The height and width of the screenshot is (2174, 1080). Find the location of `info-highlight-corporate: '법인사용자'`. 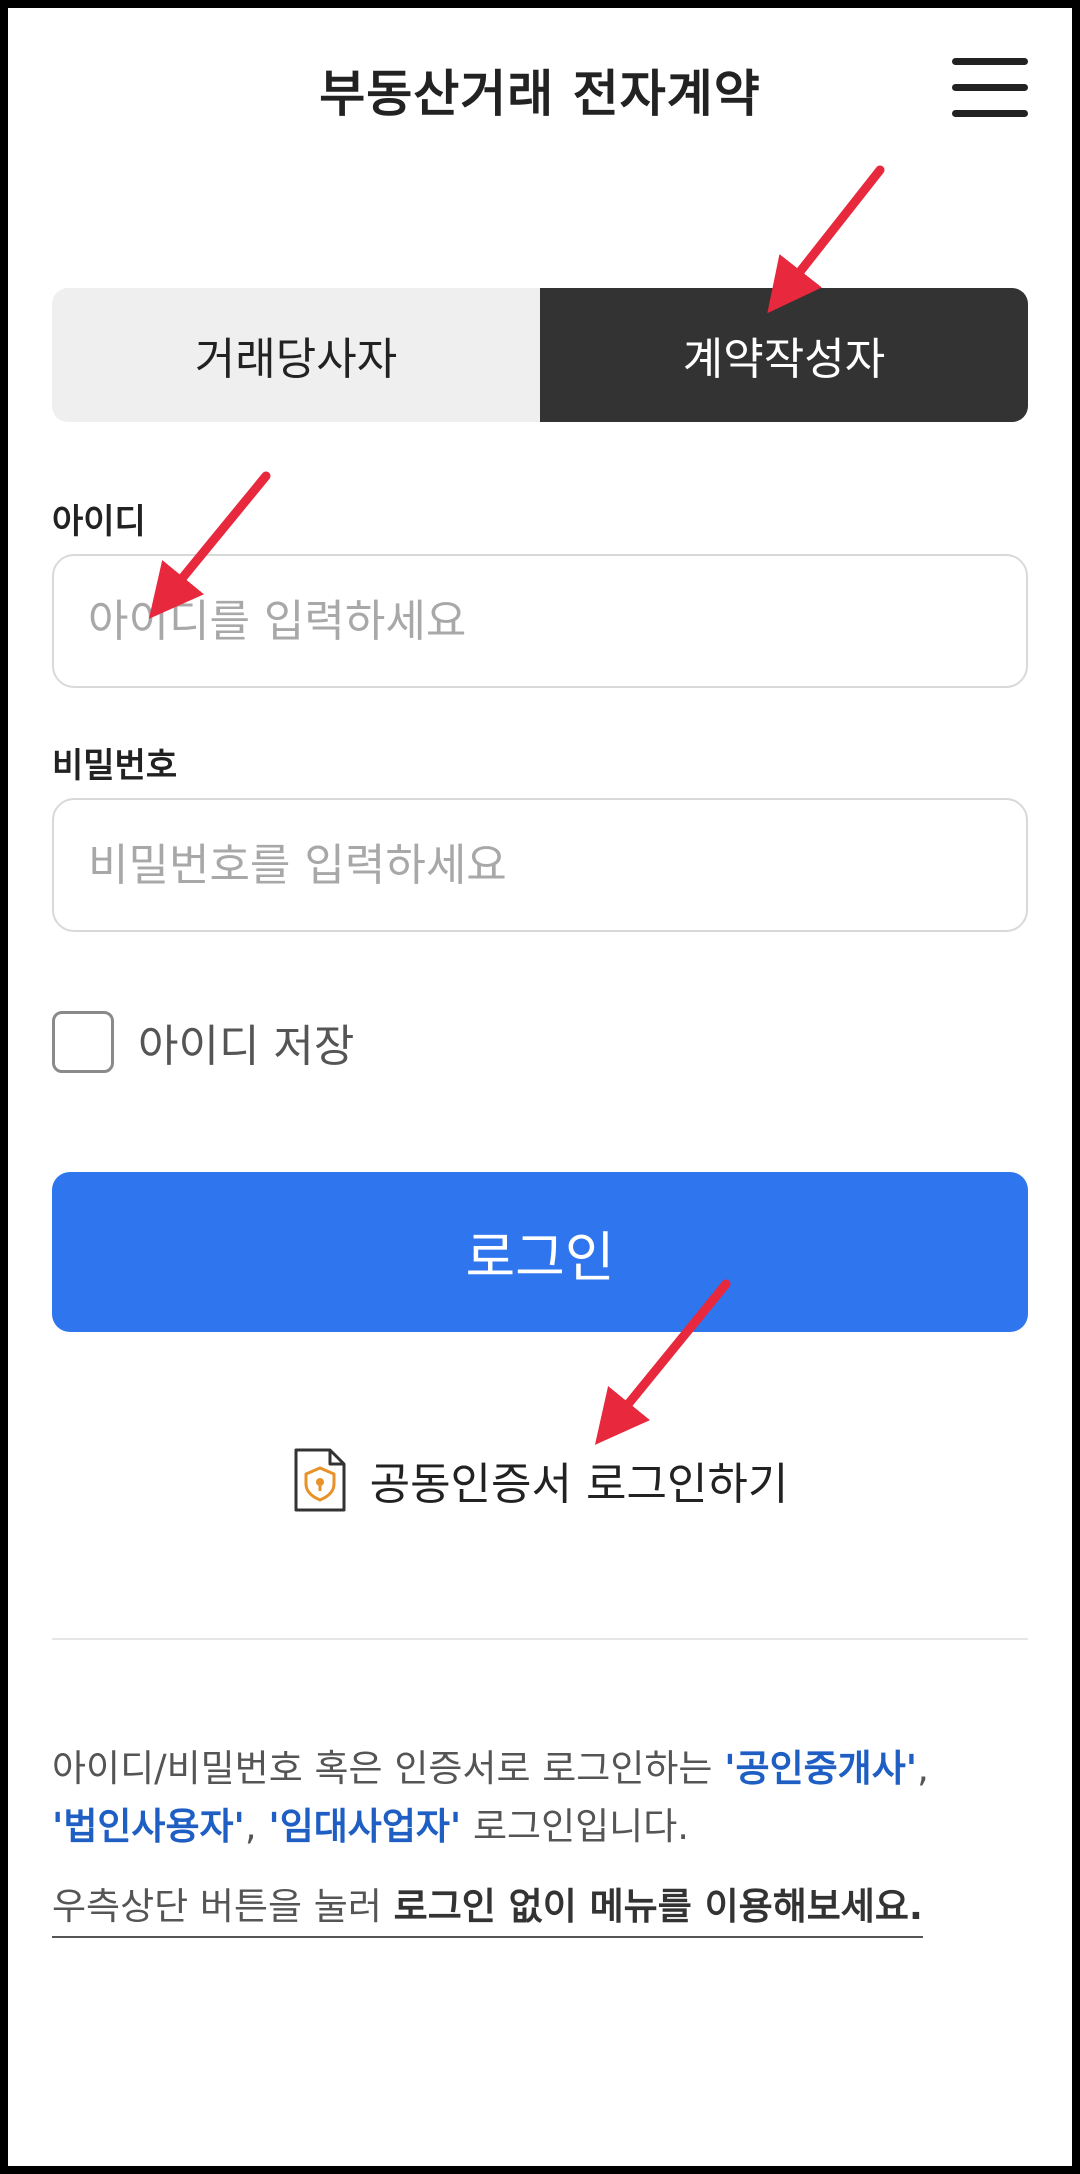

info-highlight-corporate: '법인사용자' is located at coordinates (148, 1826).